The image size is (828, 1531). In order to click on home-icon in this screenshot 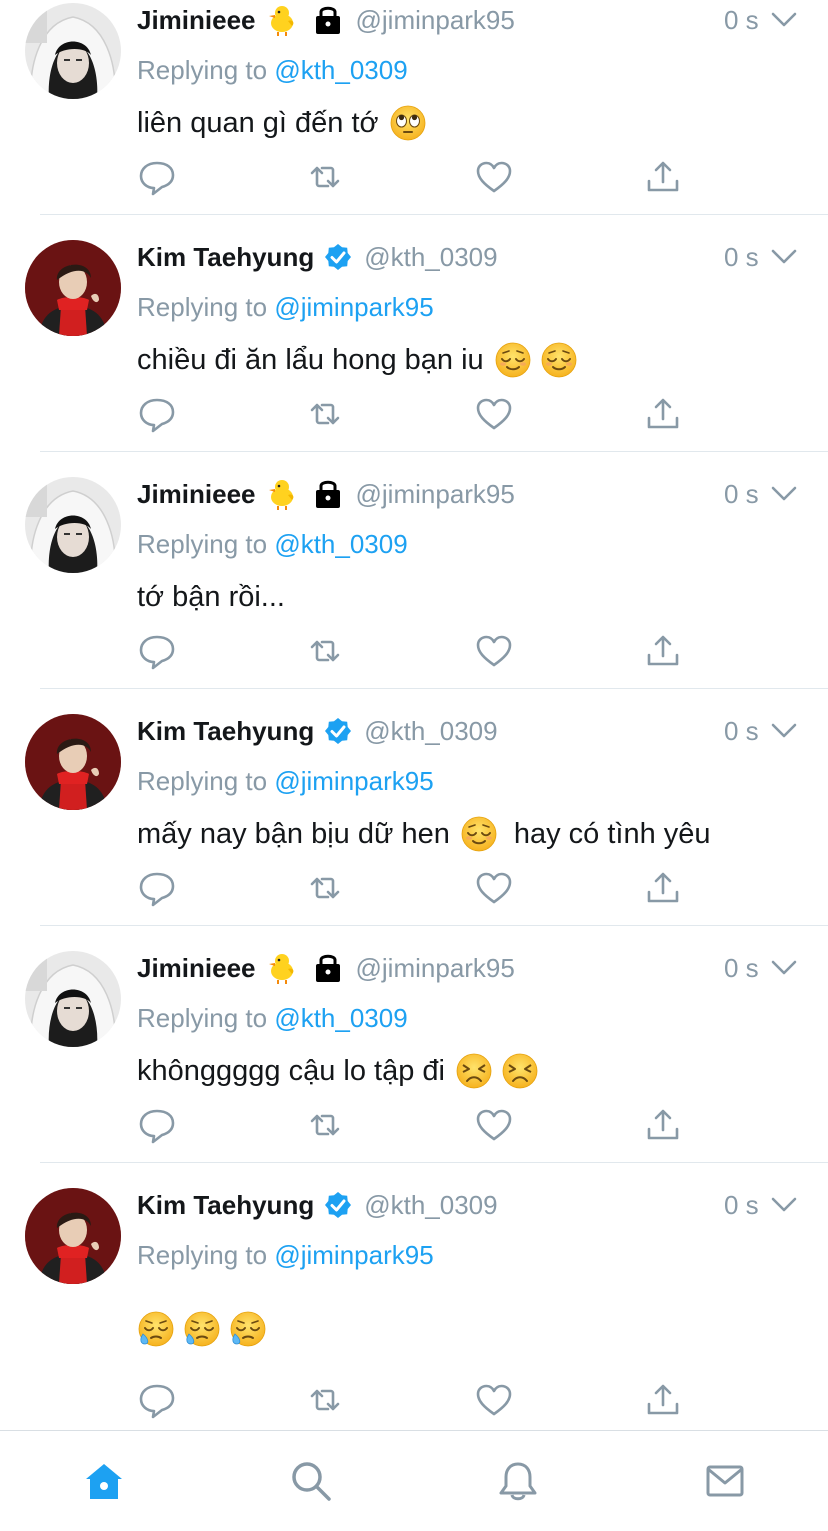, I will do `click(104, 1481)`.